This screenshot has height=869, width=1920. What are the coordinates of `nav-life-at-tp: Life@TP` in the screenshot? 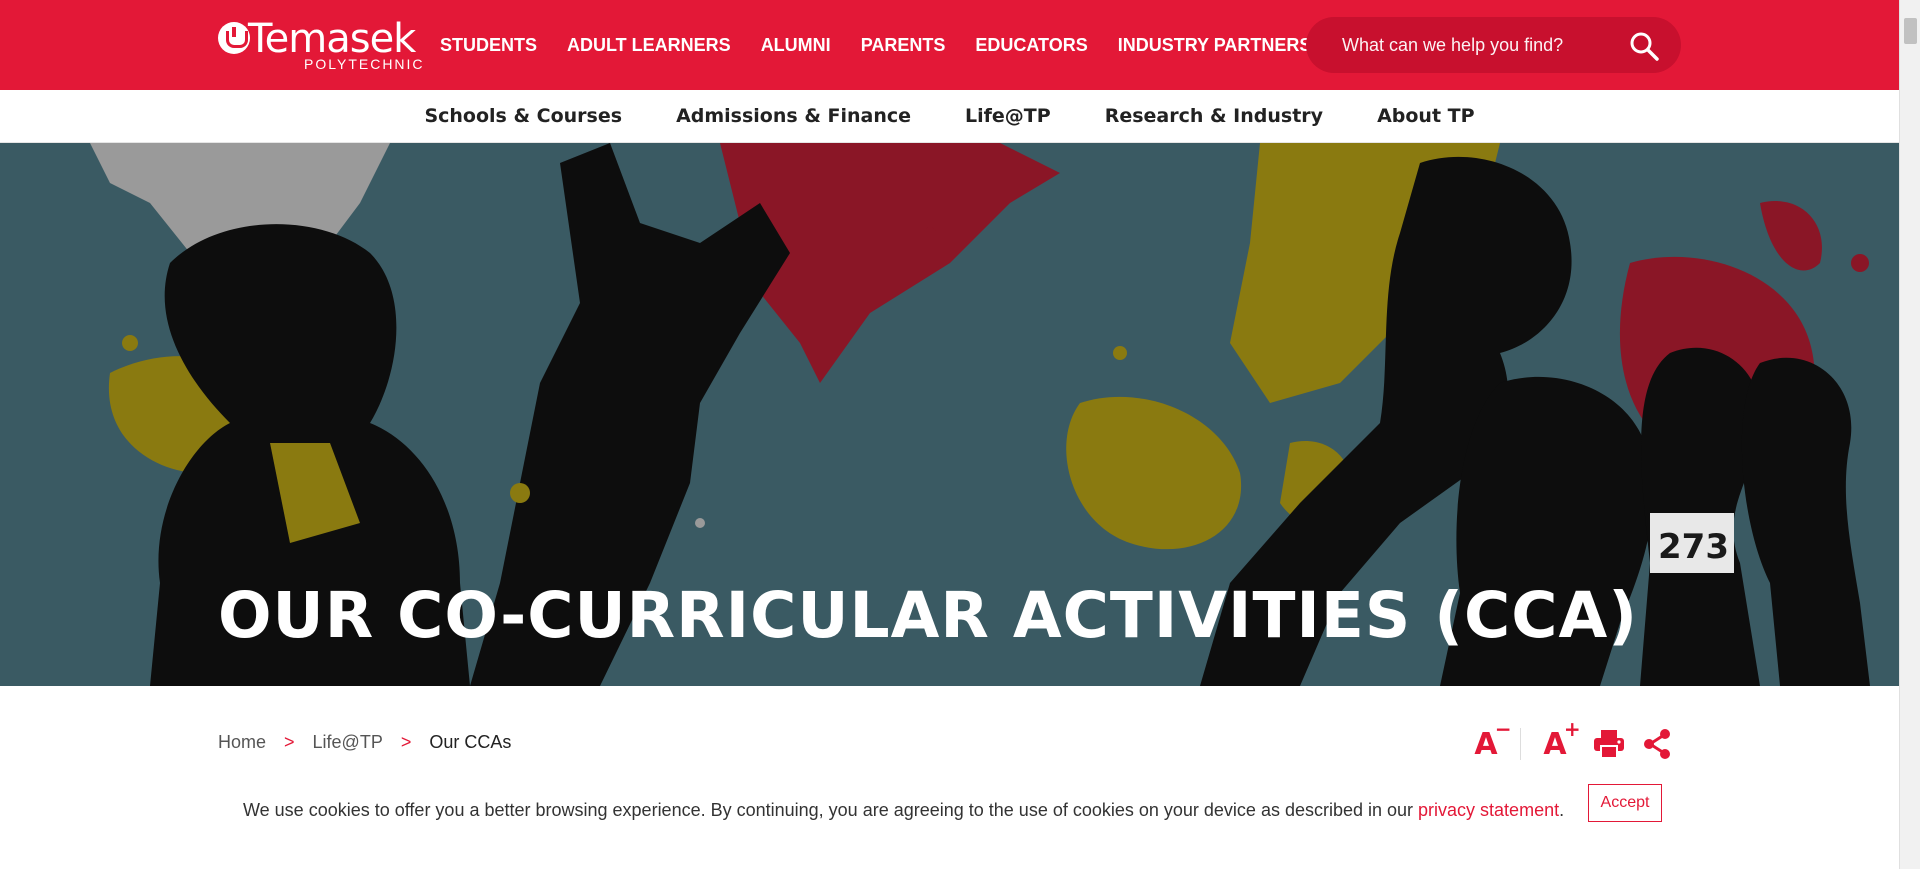 It's located at (1008, 116).